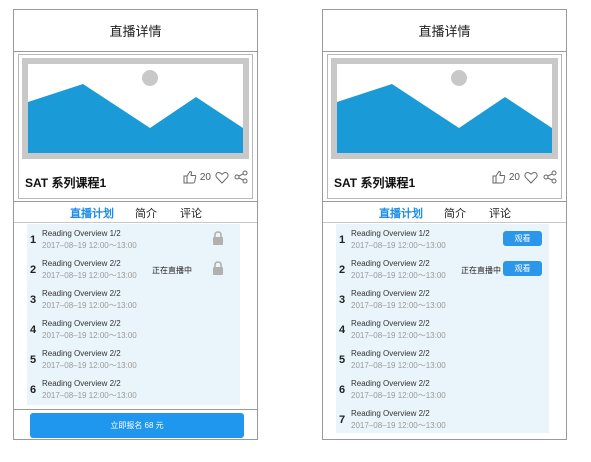  I want to click on item-index: 7, so click(342, 420).